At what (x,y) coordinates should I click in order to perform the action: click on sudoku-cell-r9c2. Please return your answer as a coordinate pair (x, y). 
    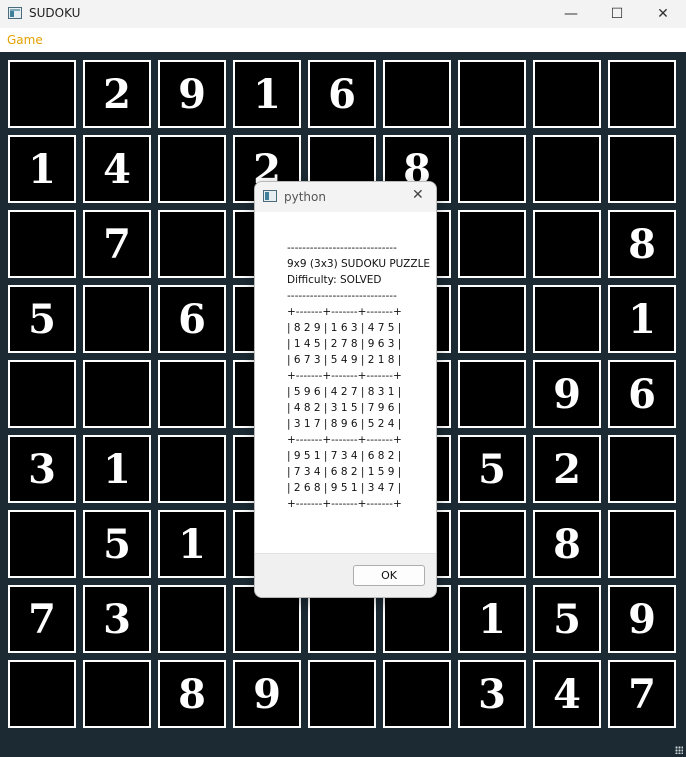
    Looking at the image, I should click on (117, 694).